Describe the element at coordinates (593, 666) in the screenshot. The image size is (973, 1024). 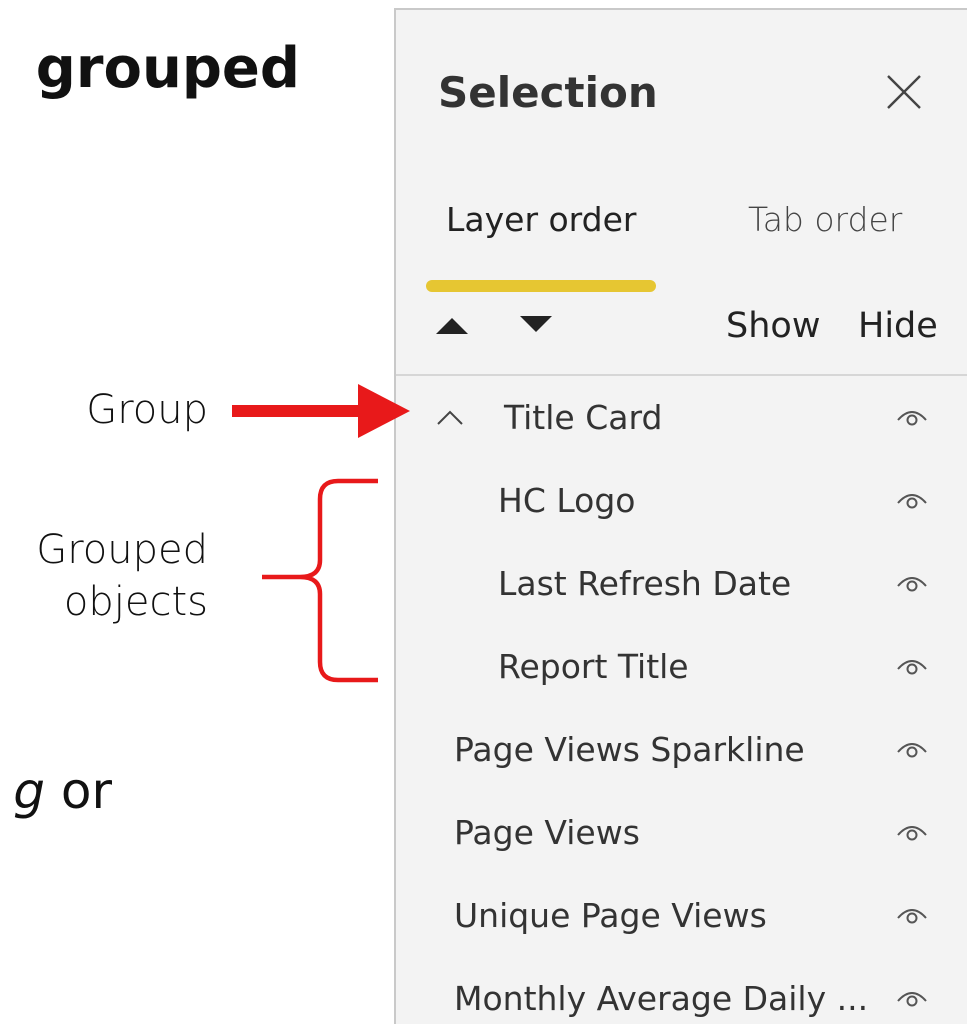
I see `layer-name: Report Title` at that location.